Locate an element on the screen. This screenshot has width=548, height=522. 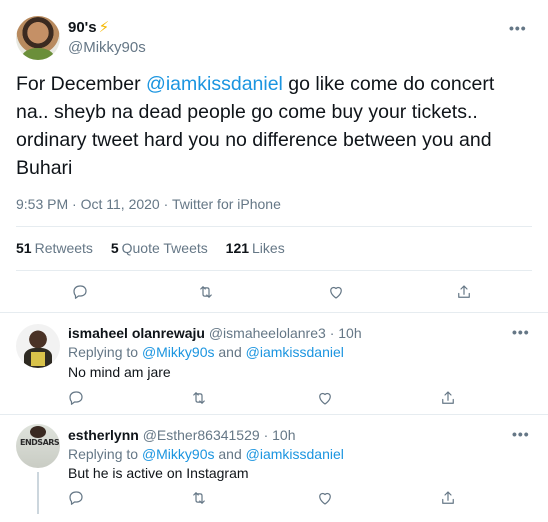
engagement-stats: 51 Retweets 5 Quote Tweets 121 Likes is located at coordinates (157, 248).